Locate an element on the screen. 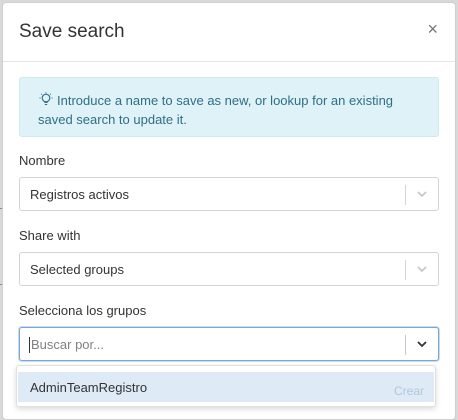  option-label: AdminTeamRegistro is located at coordinates (89, 387).